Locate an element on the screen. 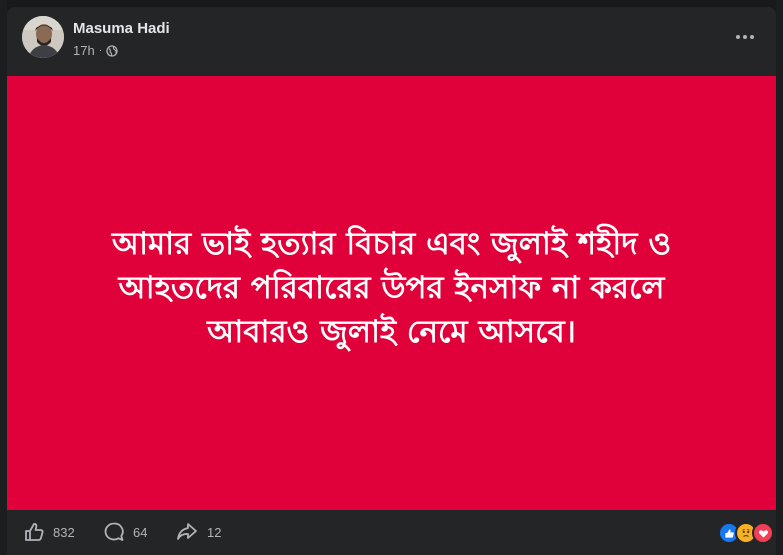 The width and height of the screenshot is (783, 555). post-text-line: আবারও জুলাই নেমে আসবে। is located at coordinates (391, 332).